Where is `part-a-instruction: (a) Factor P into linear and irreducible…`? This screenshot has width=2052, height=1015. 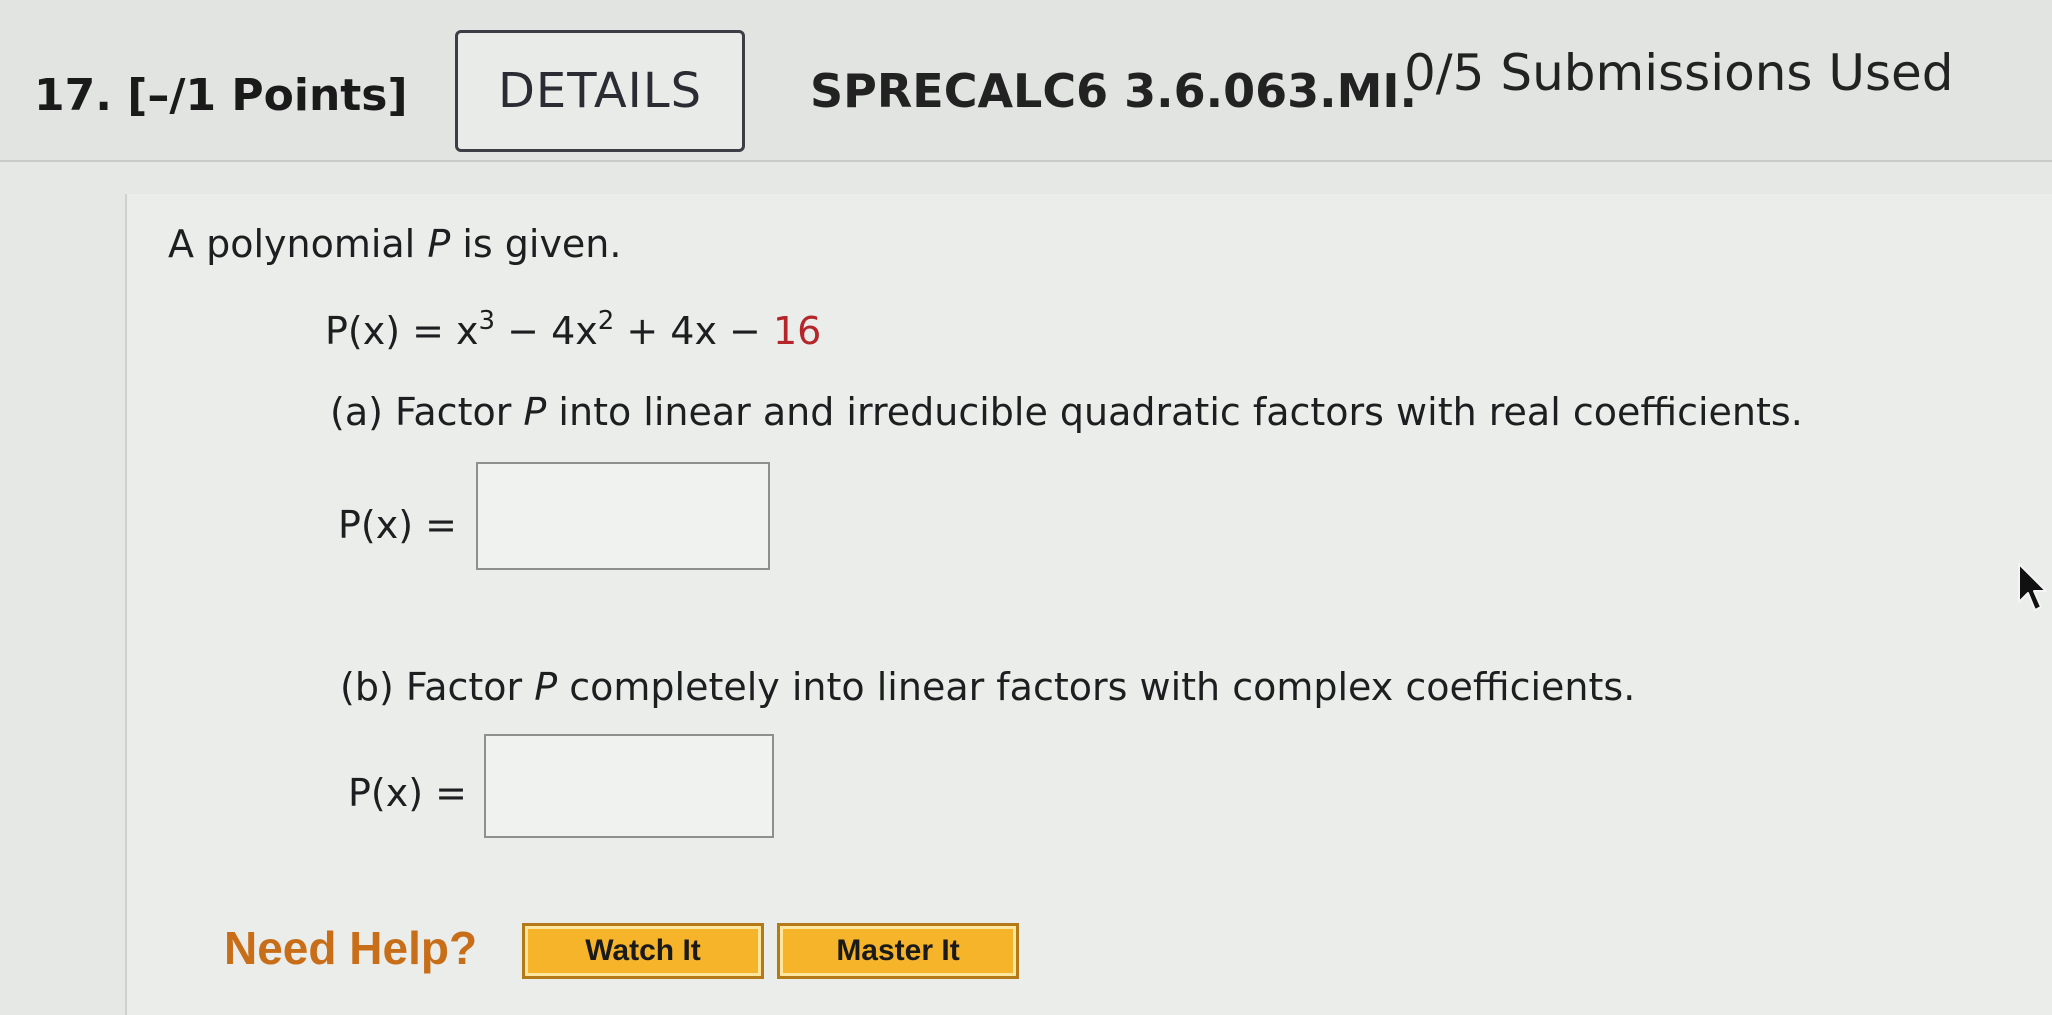
part-a-instruction: (a) Factor P into linear and irreducible… is located at coordinates (1066, 412).